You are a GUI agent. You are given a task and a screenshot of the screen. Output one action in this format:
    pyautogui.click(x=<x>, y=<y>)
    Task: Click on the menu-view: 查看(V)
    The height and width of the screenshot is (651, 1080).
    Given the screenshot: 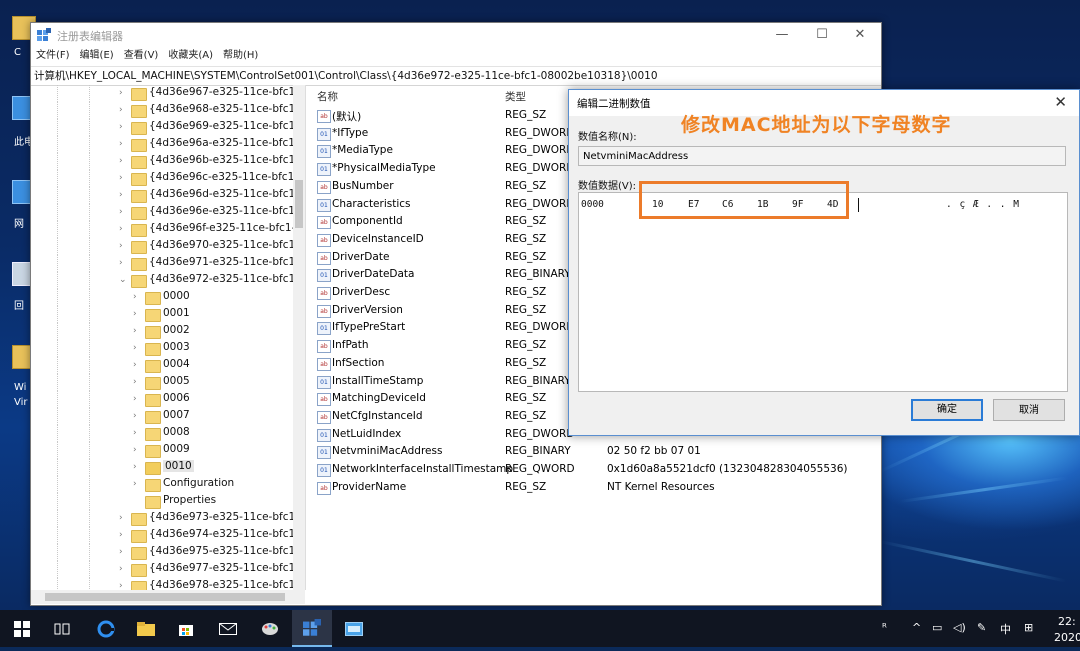 What is the action you would take?
    pyautogui.click(x=141, y=56)
    